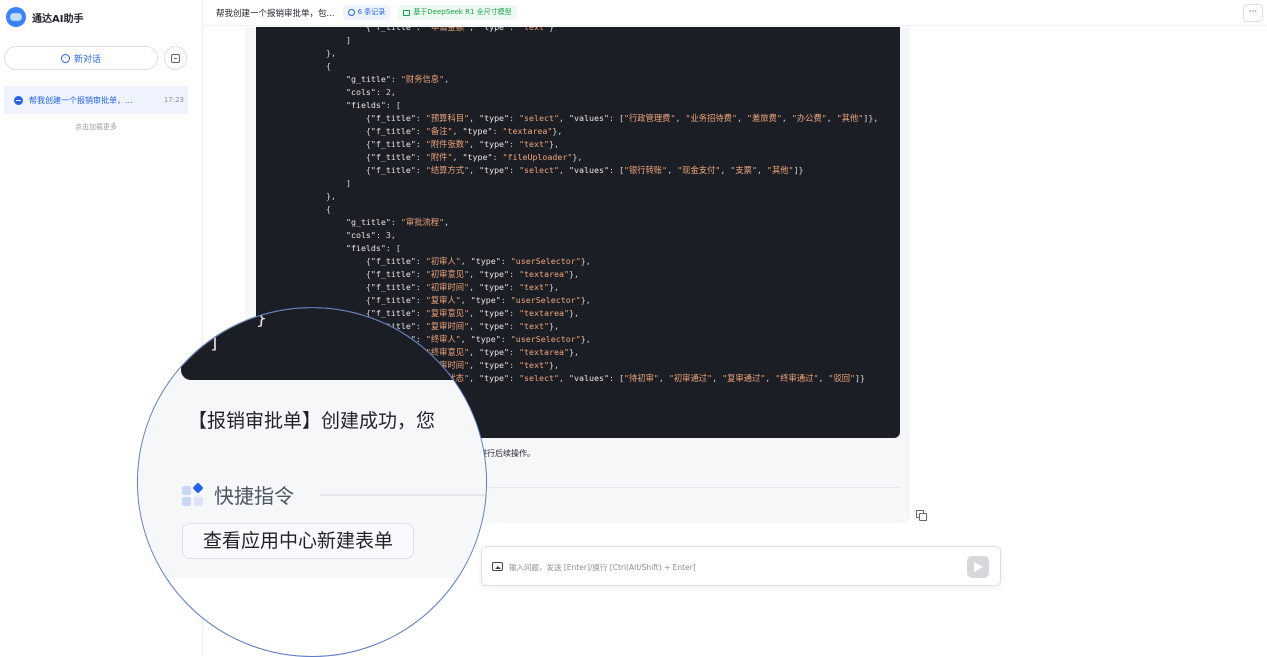  I want to click on more-options-button: ···, so click(1253, 13).